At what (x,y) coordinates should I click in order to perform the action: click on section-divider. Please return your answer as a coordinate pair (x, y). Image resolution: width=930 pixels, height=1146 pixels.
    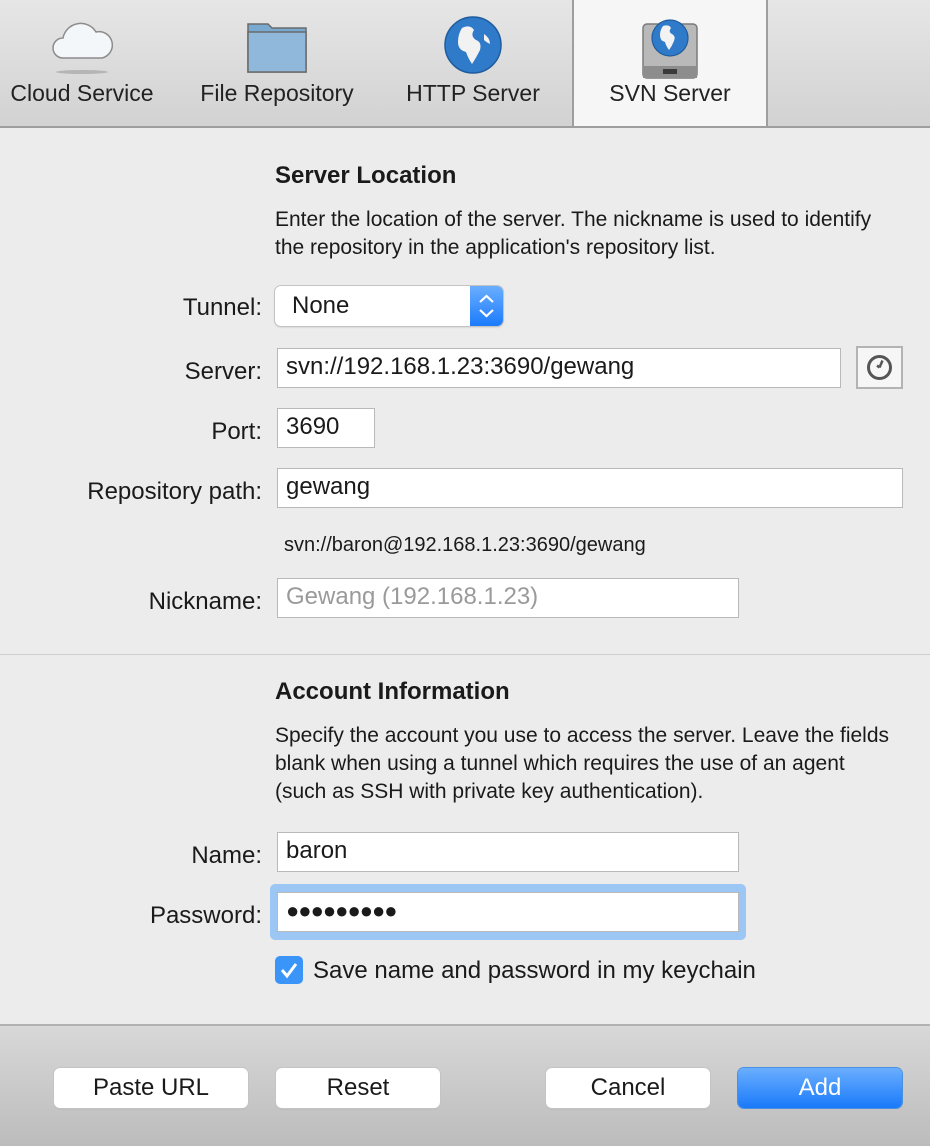
    Looking at the image, I should click on (465, 654).